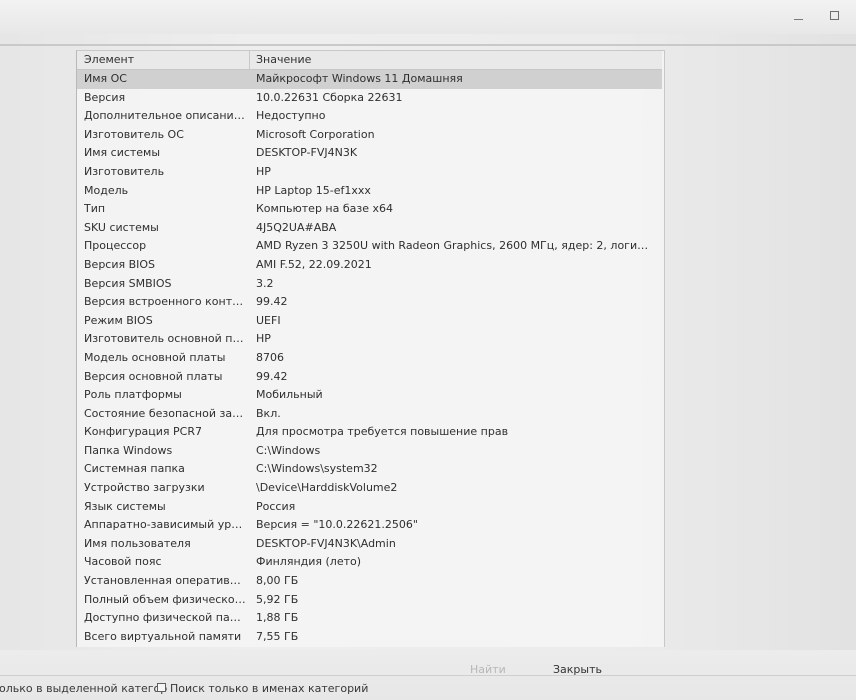  Describe the element at coordinates (369, 618) in the screenshot. I see `table-row: Доступно физической памяти 1,88 ГБ` at that location.